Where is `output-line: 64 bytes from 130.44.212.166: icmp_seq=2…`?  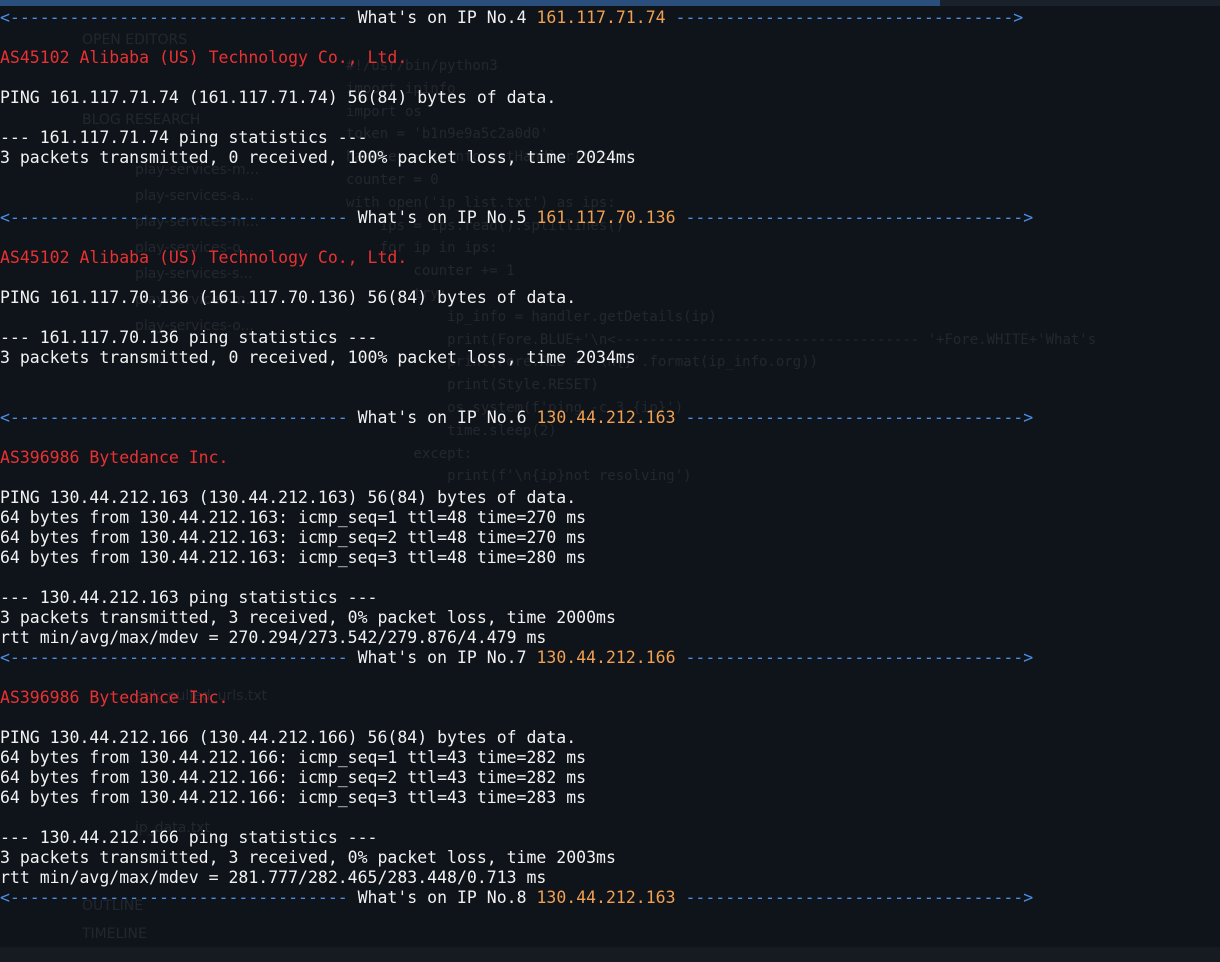 output-line: 64 bytes from 130.44.212.166: icmp_seq=2… is located at coordinates (293, 777).